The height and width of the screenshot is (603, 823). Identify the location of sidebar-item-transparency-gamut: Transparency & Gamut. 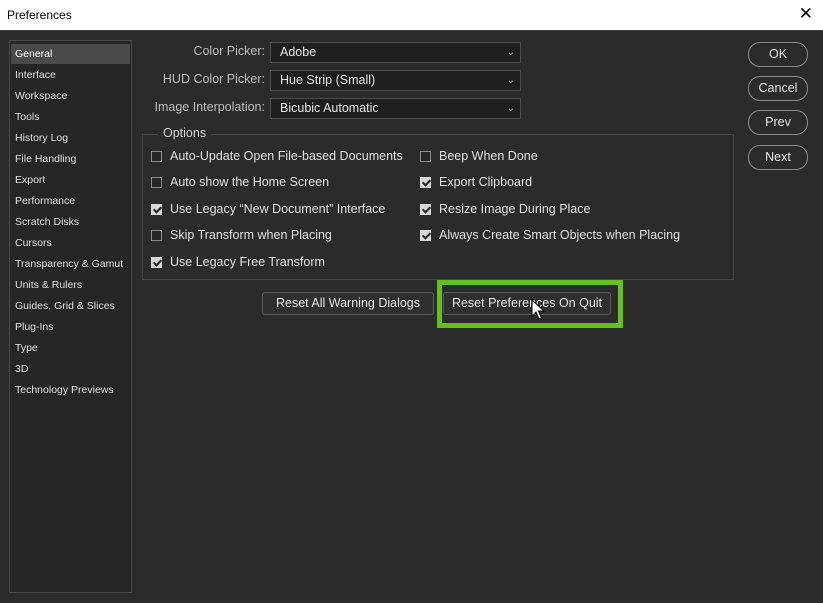
(70, 264).